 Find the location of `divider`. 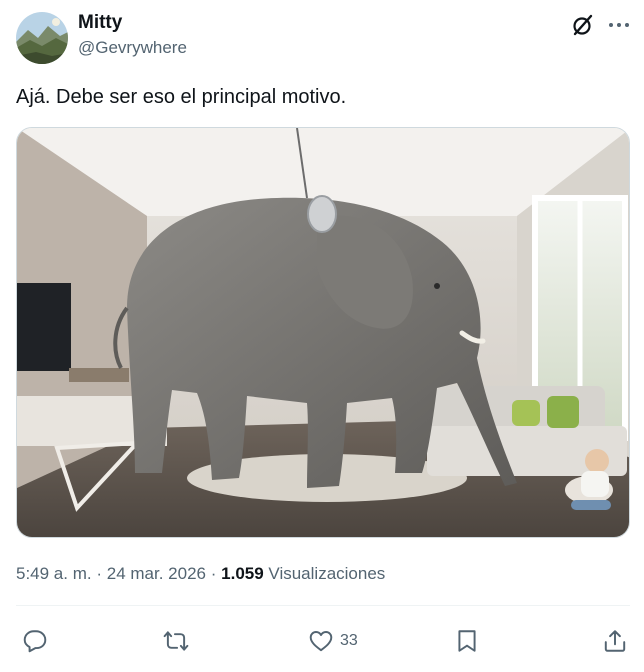

divider is located at coordinates (323, 605).